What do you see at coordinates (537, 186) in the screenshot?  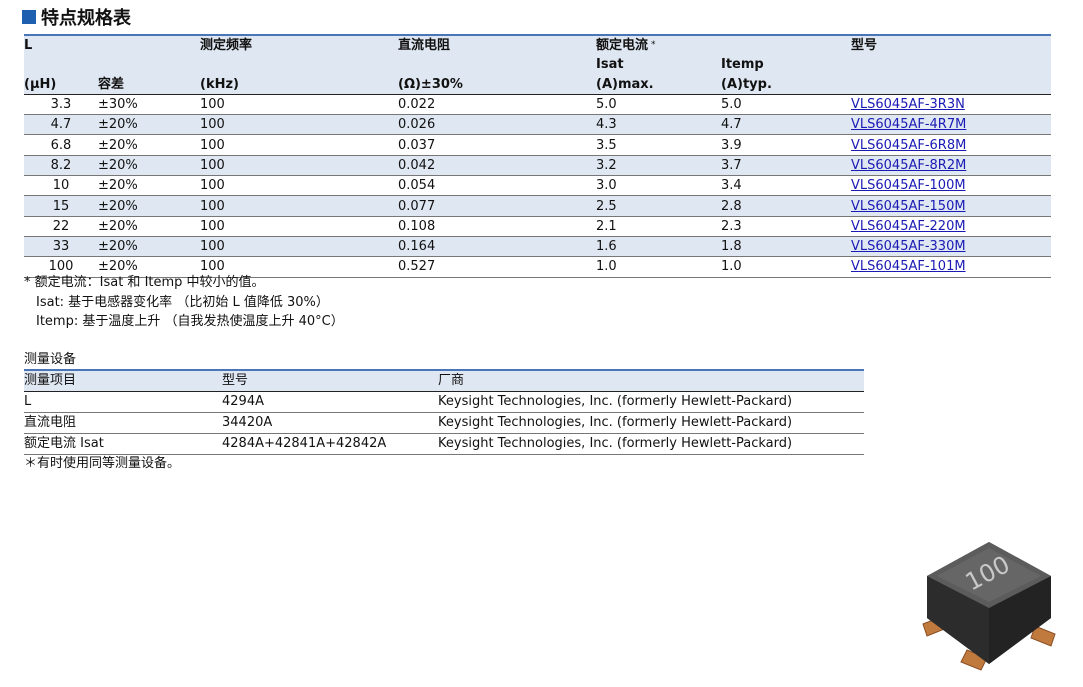 I see `table-row: 10 ±20% 100 0.054 3.0 3.4 VLS6045AF-100M` at bounding box center [537, 186].